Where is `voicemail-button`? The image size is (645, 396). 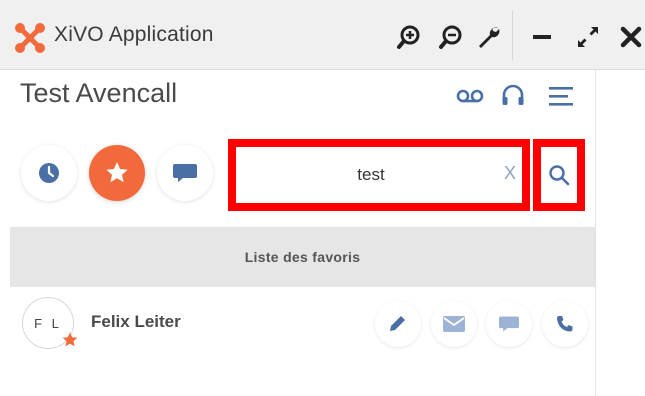 voicemail-button is located at coordinates (470, 96).